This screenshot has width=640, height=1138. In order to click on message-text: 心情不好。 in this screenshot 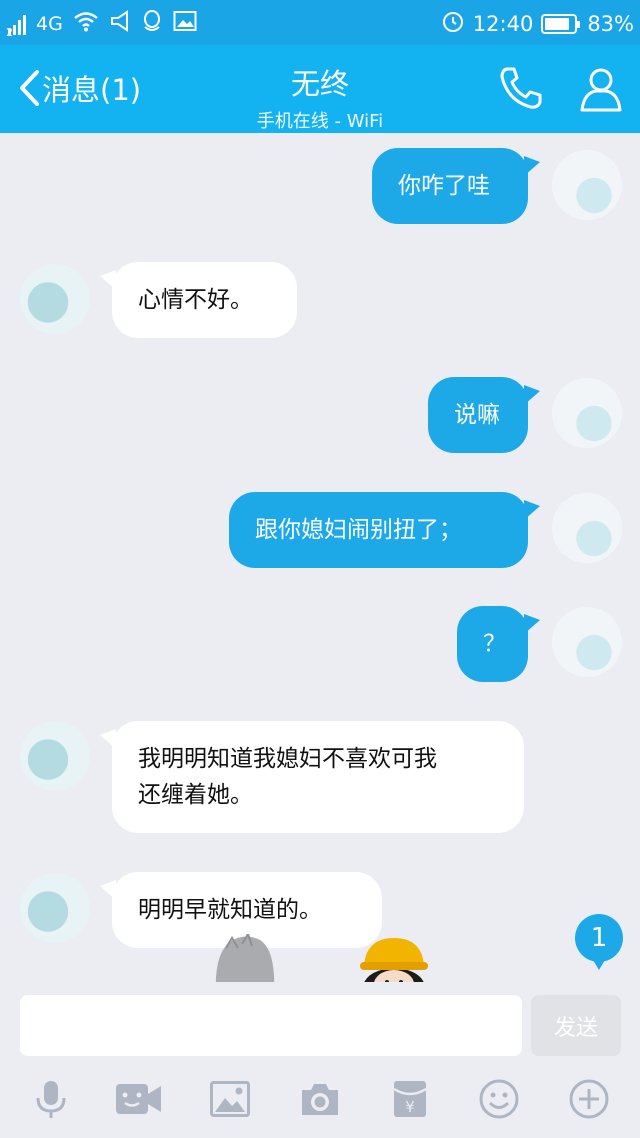, I will do `click(195, 300)`.